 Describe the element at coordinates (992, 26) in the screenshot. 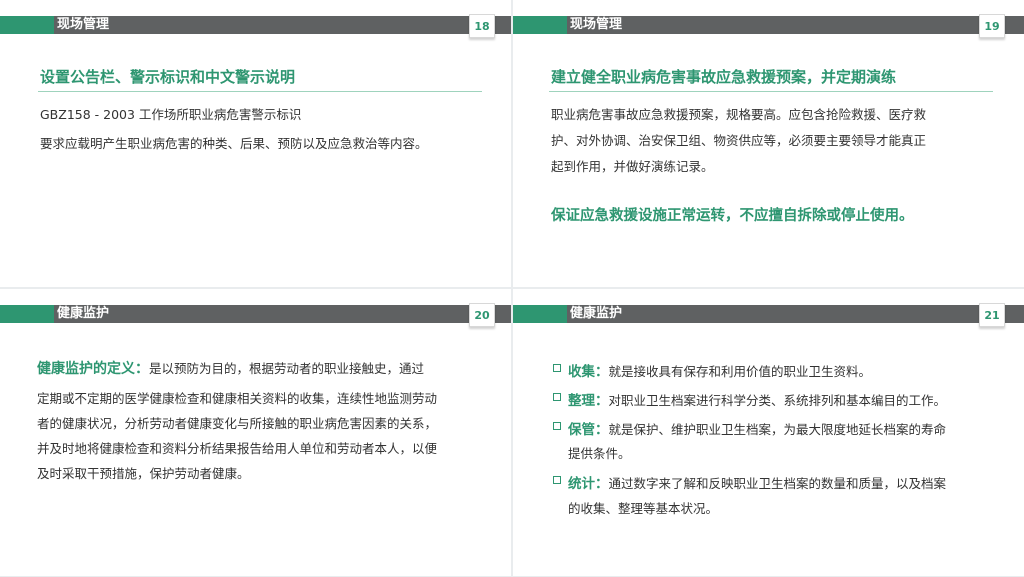

I see `page-number: 19` at that location.